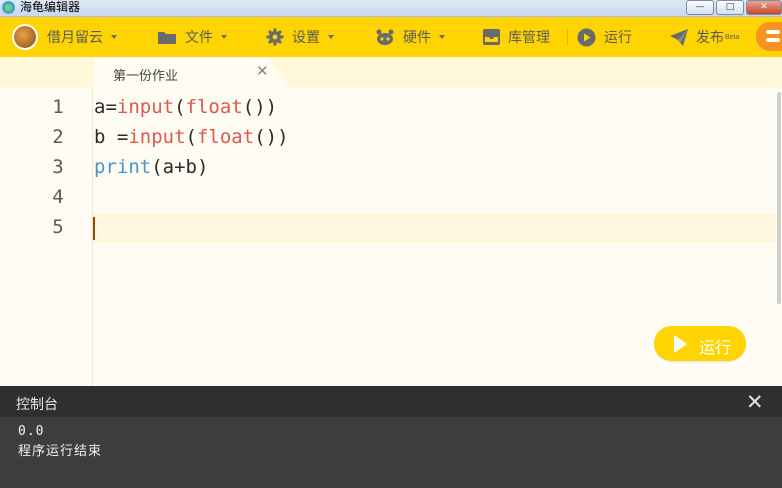  Describe the element at coordinates (94, 228) in the screenshot. I see `text-cursor` at that location.